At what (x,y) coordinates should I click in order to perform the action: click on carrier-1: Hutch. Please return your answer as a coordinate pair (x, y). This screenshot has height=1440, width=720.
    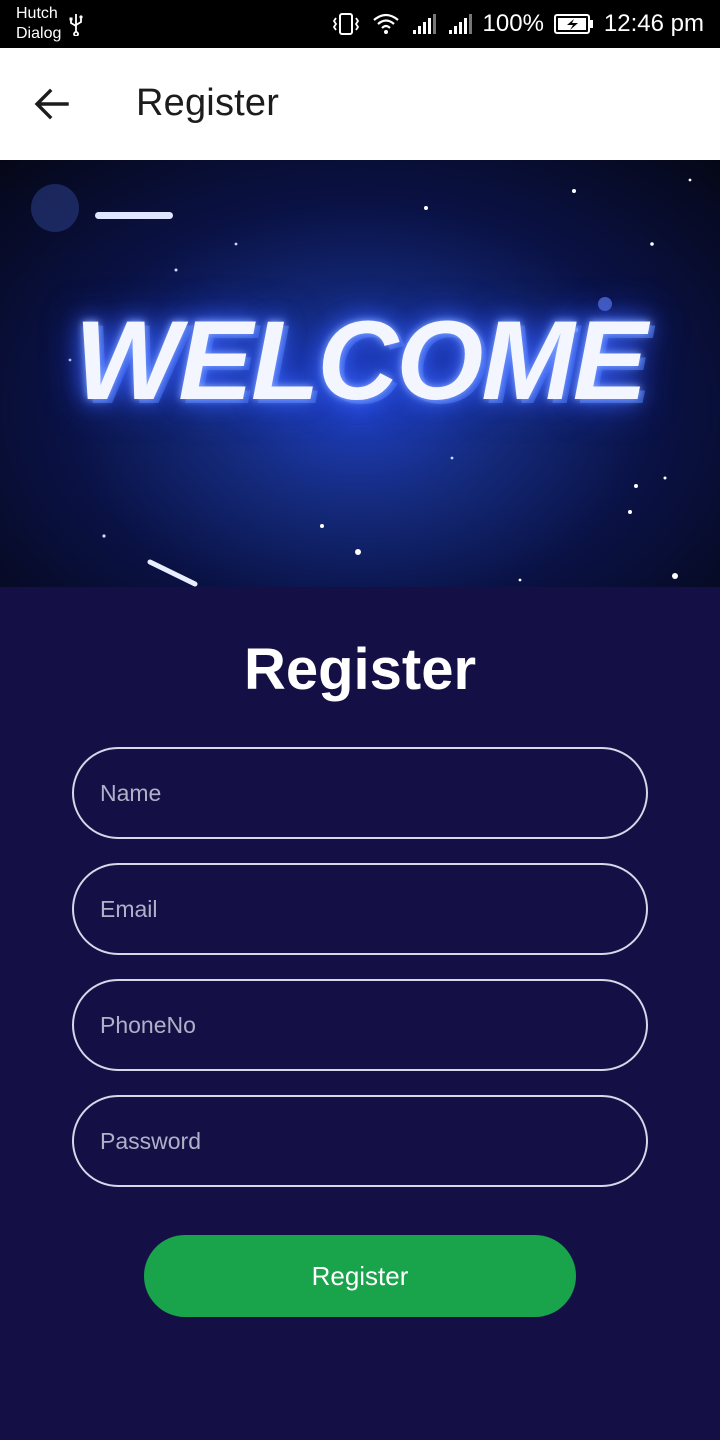
    Looking at the image, I should click on (37, 13).